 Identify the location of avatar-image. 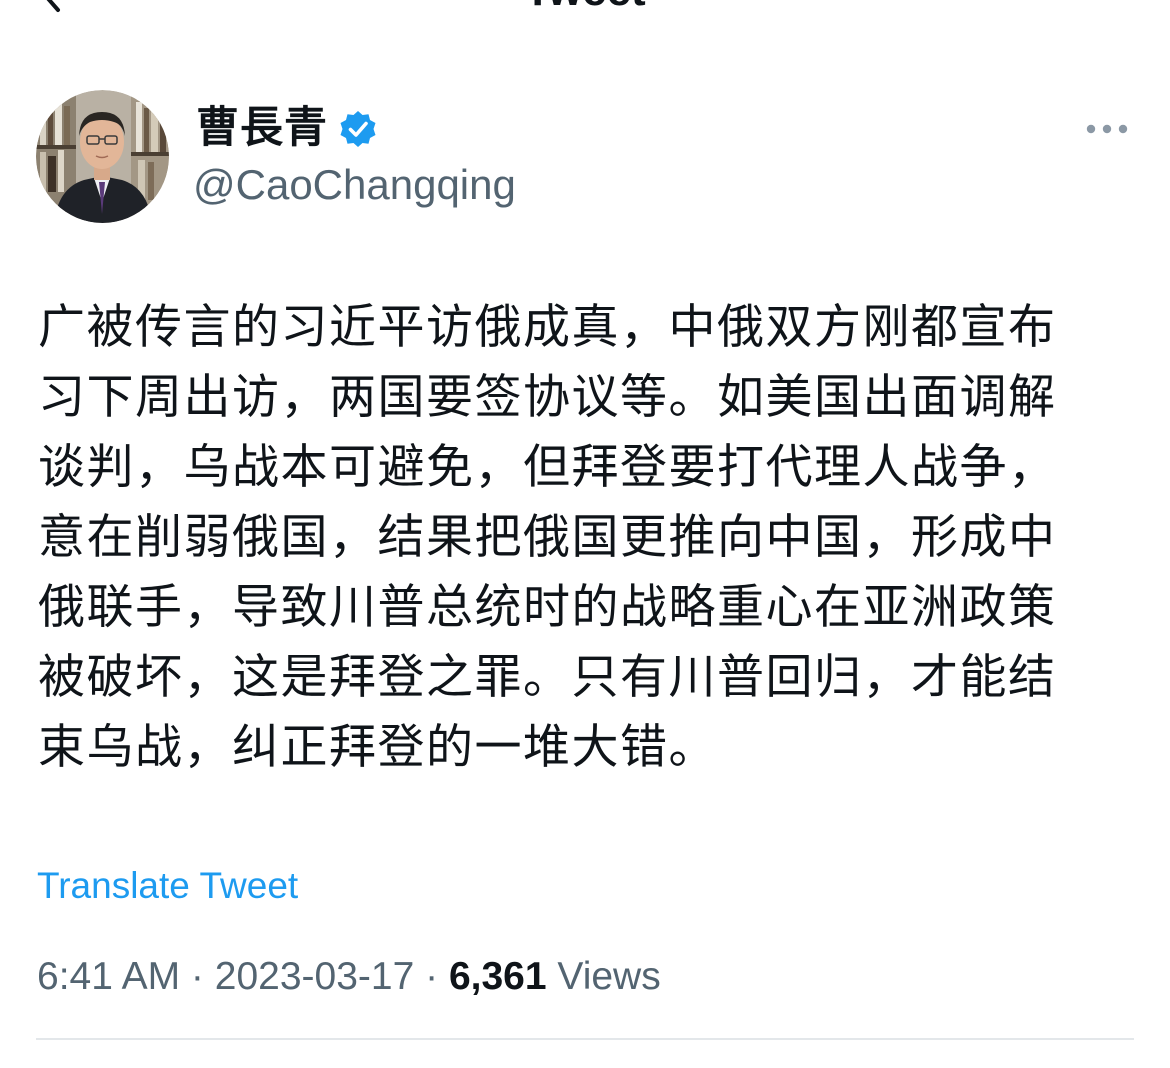
(102, 156).